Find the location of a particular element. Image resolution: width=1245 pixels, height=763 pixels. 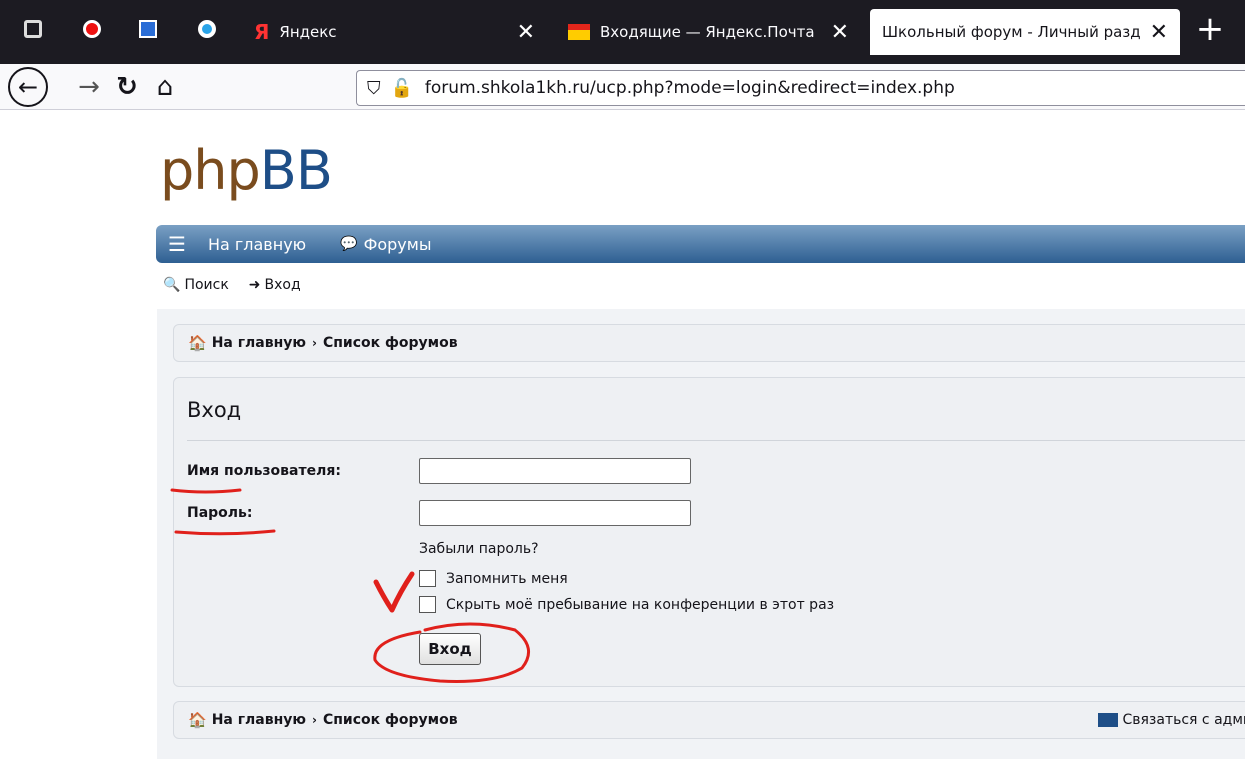

tab-yandex: Я Яндекс ✕ is located at coordinates (394, 32).